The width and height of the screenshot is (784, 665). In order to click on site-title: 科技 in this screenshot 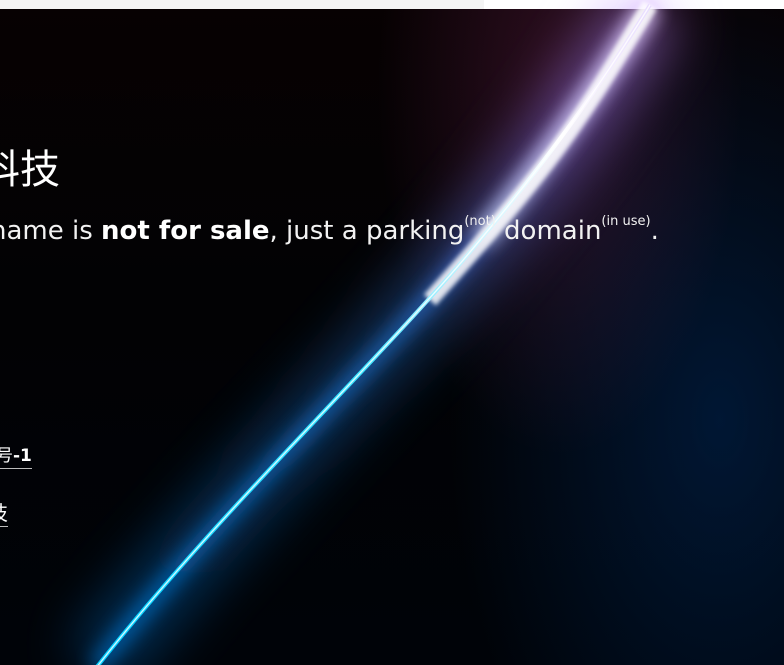, I will do `click(30, 170)`.